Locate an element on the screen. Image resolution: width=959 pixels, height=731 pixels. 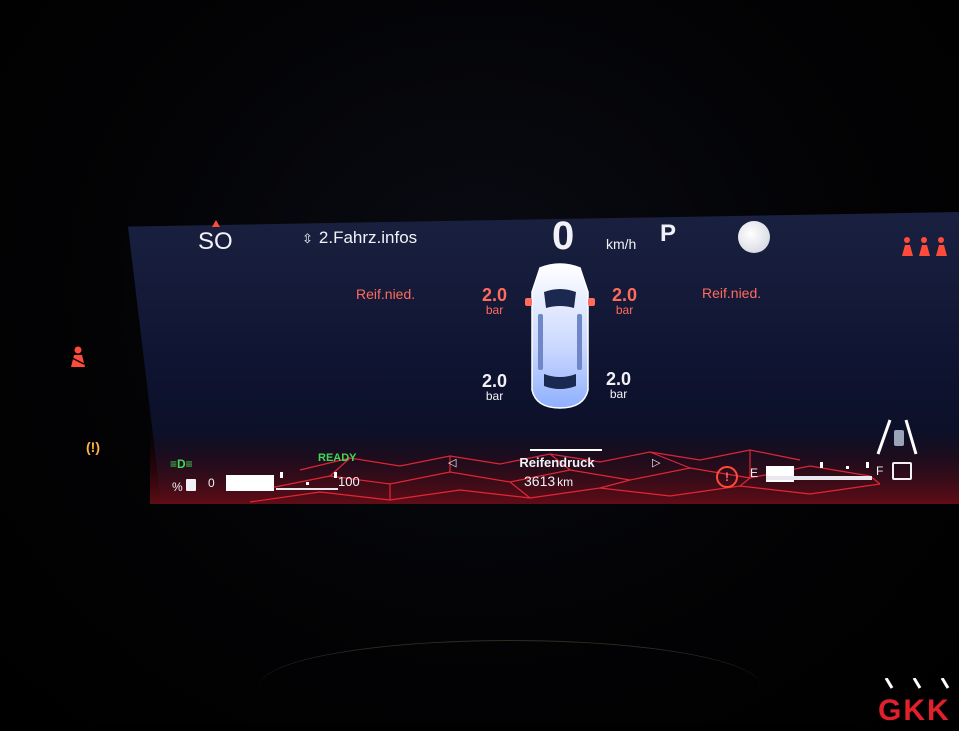
speed-unit: km/h is located at coordinates (621, 244).